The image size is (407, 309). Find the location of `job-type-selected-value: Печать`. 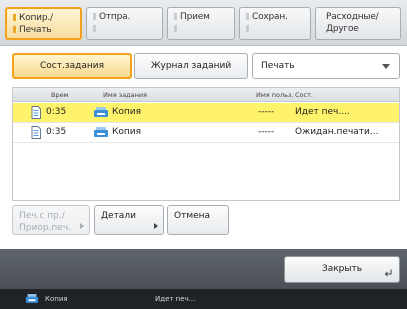

job-type-selected-value: Печать is located at coordinates (278, 66).